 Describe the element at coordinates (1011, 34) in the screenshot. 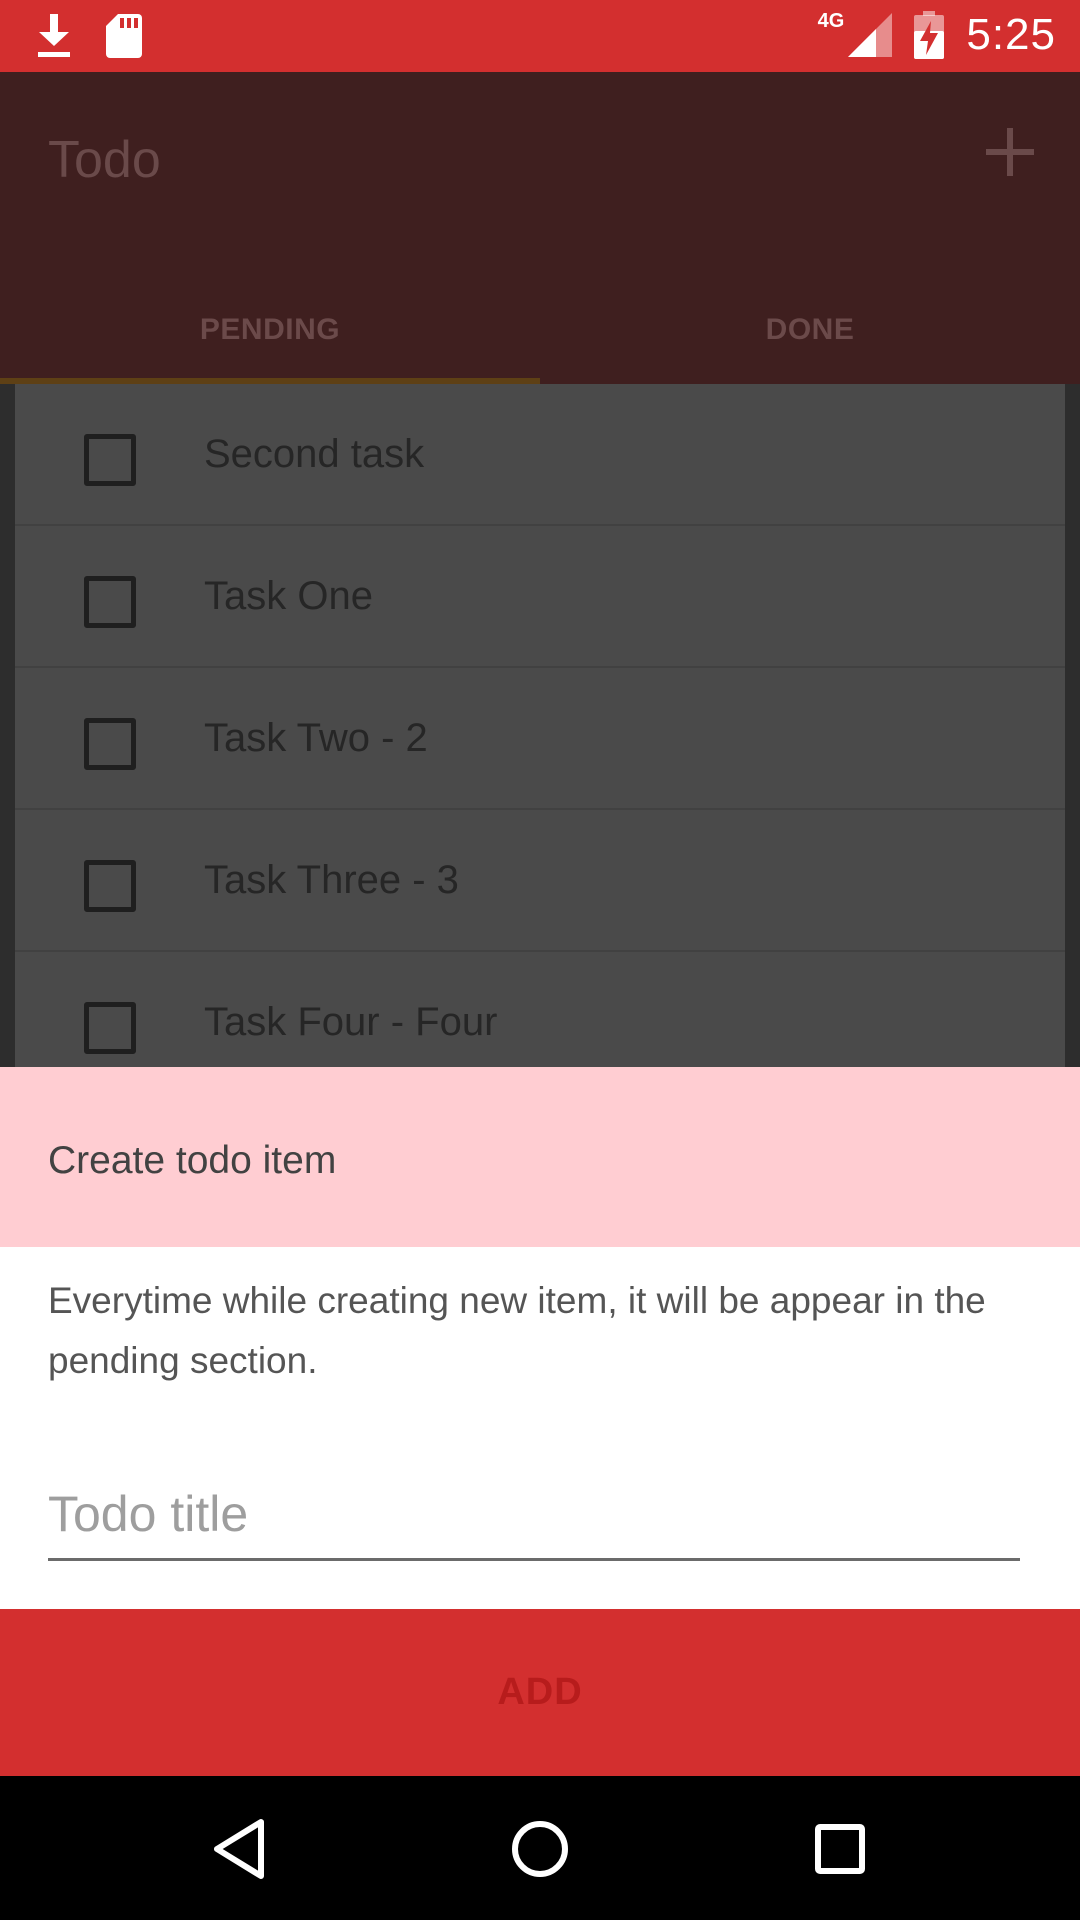

I see `clock: 5:25` at that location.